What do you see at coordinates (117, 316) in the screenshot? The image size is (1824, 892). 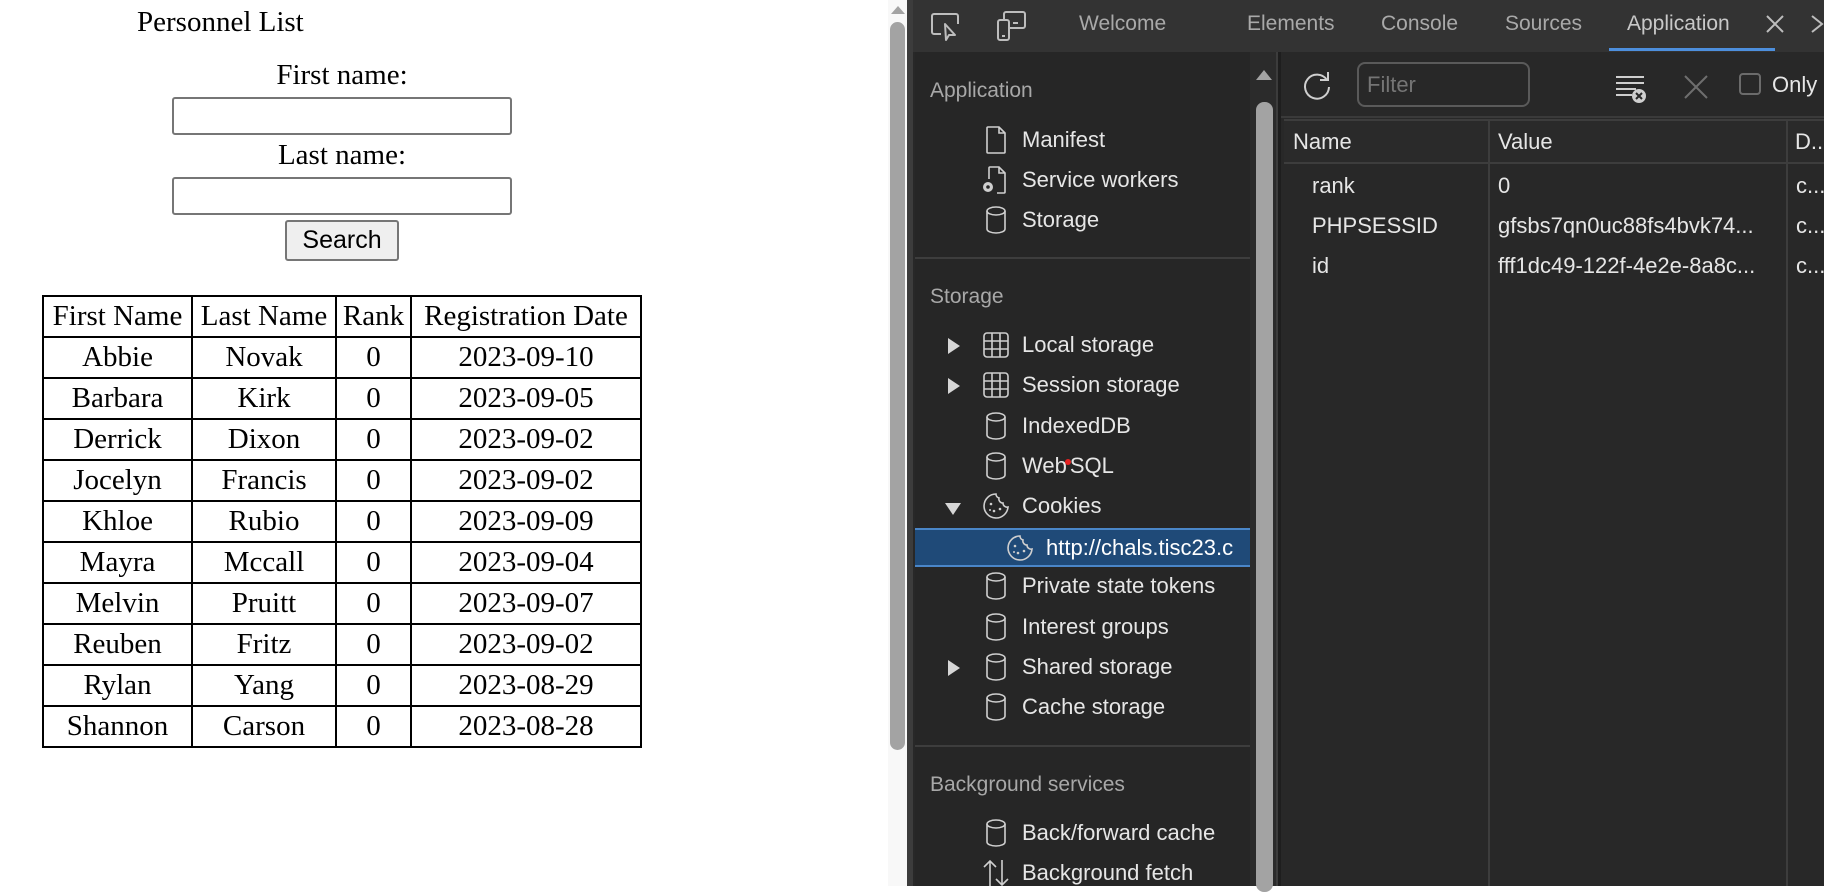 I see `column-header-first-name: First Name` at bounding box center [117, 316].